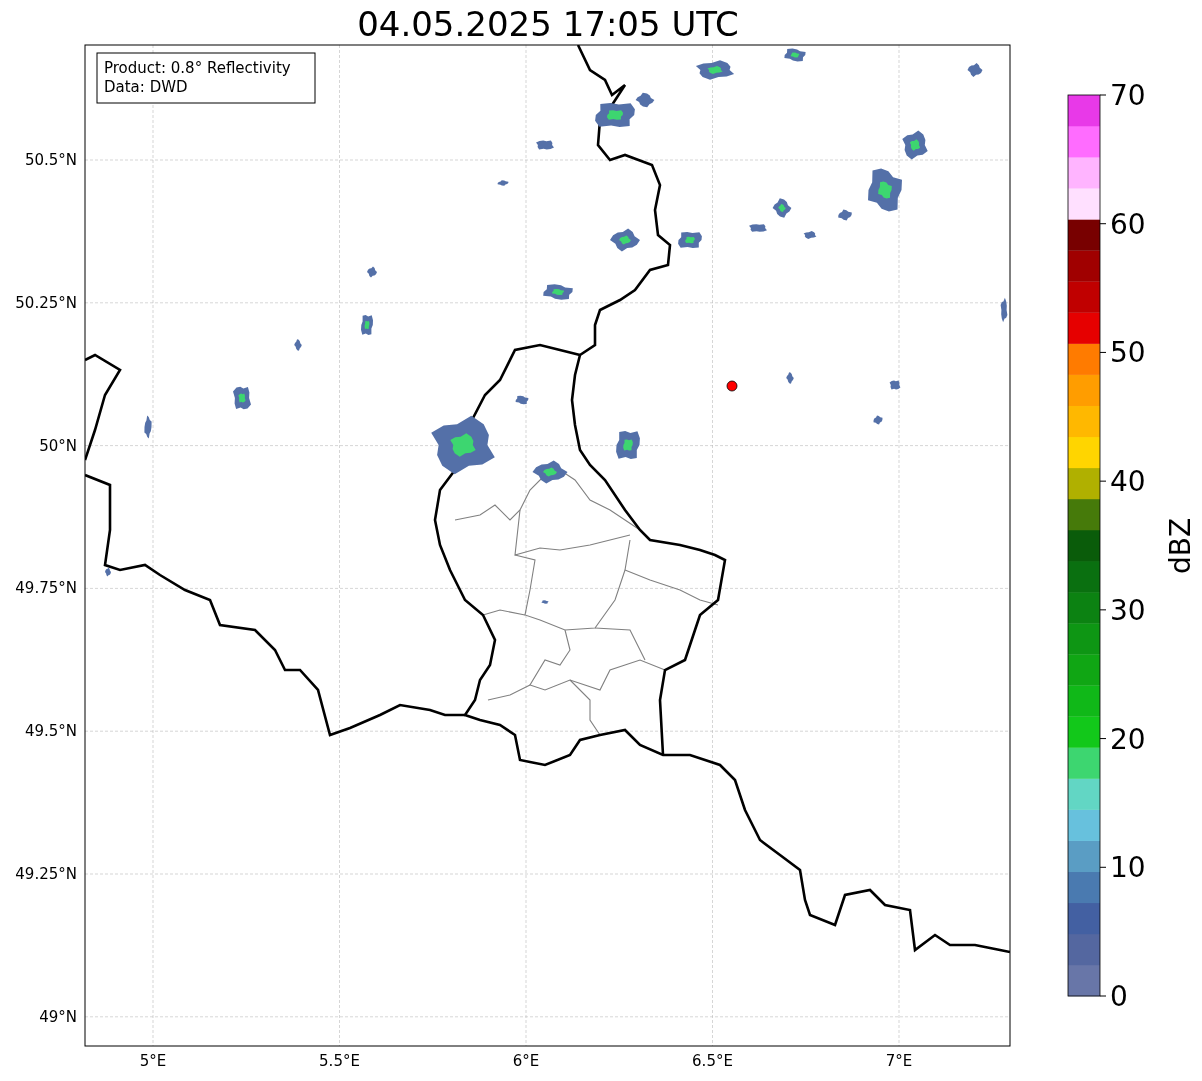 The height and width of the screenshot is (1081, 1202). I want to click on axis-tick-label: 6°E, so click(526, 1061).